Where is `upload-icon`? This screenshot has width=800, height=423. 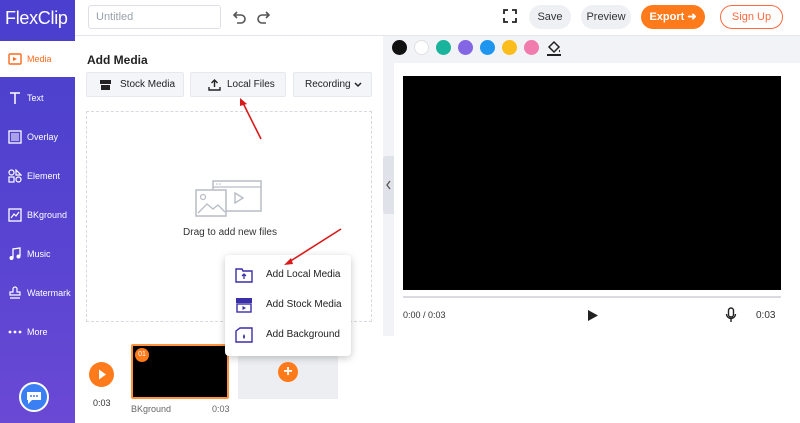 upload-icon is located at coordinates (214, 85).